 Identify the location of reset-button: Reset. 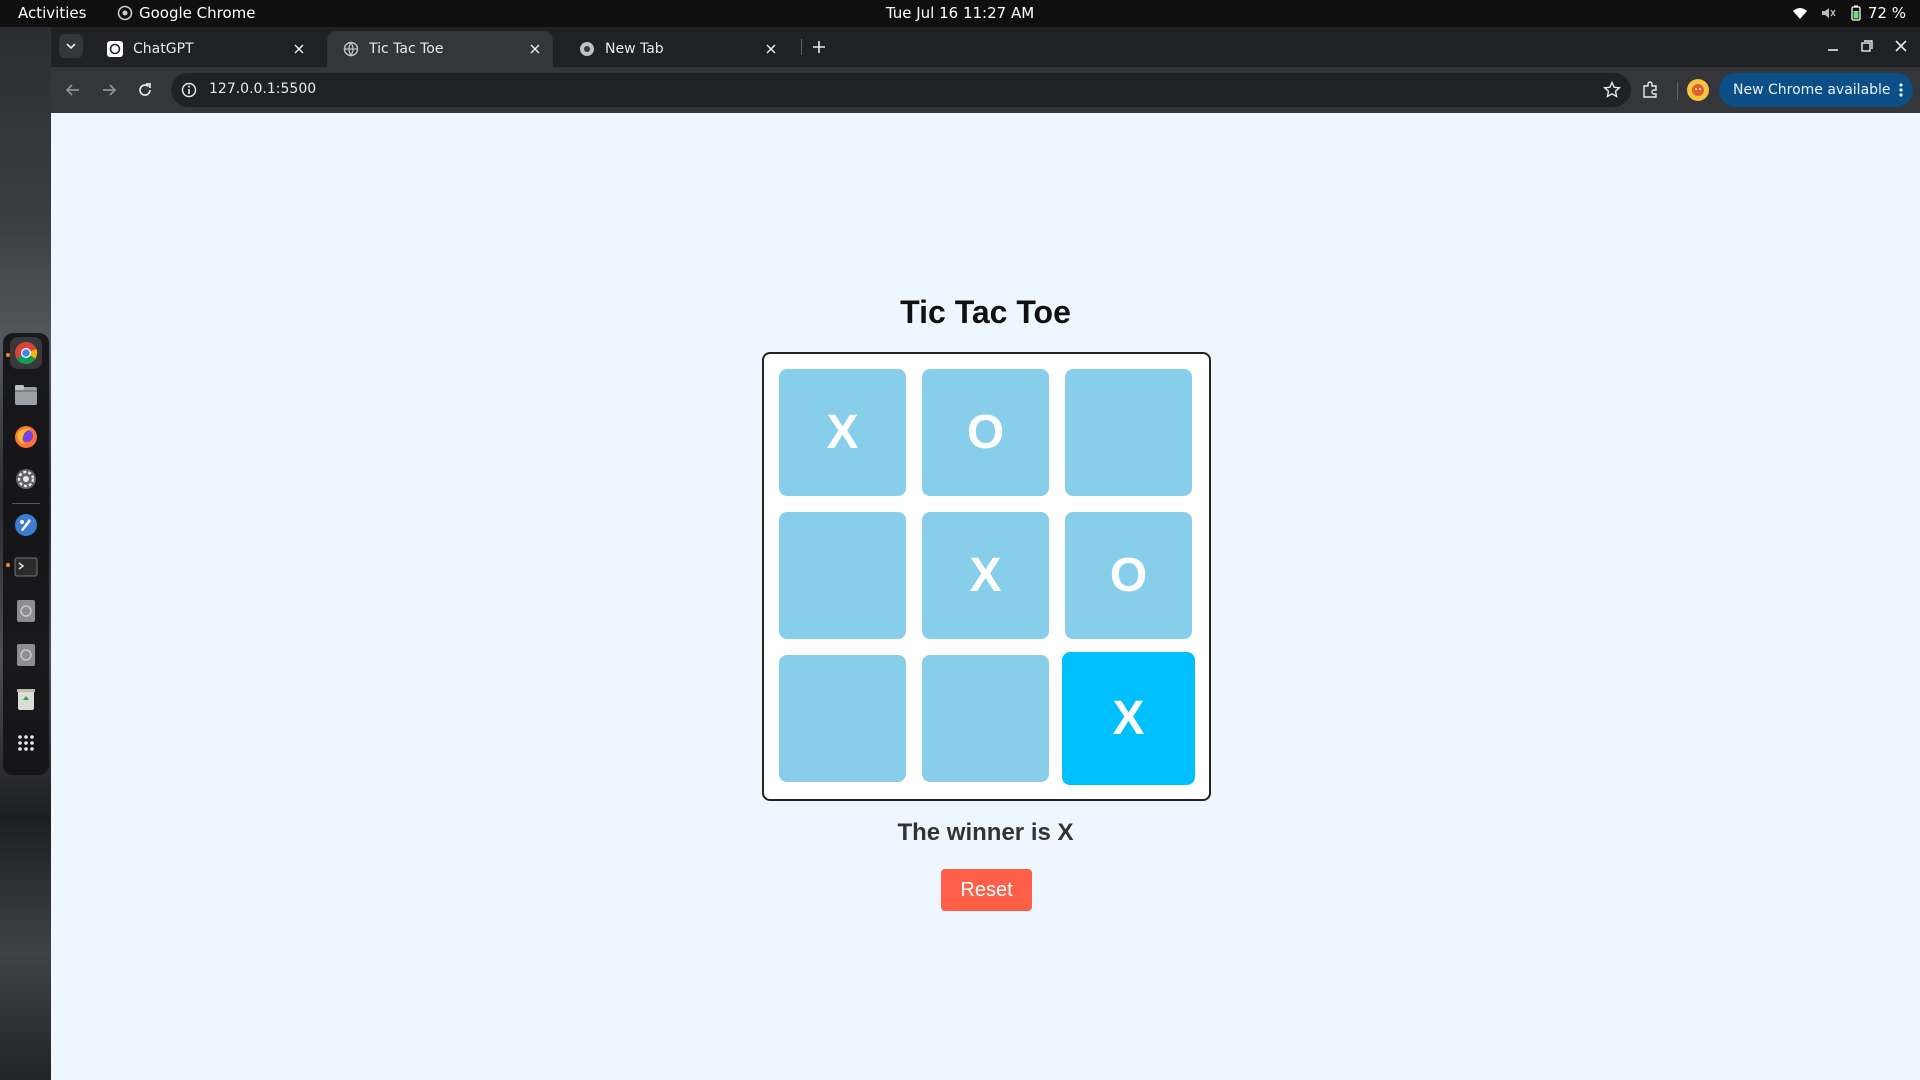
(986, 890).